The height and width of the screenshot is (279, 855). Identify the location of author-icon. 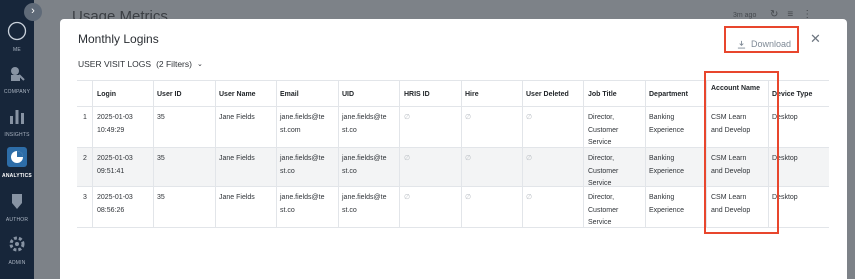
(17, 201).